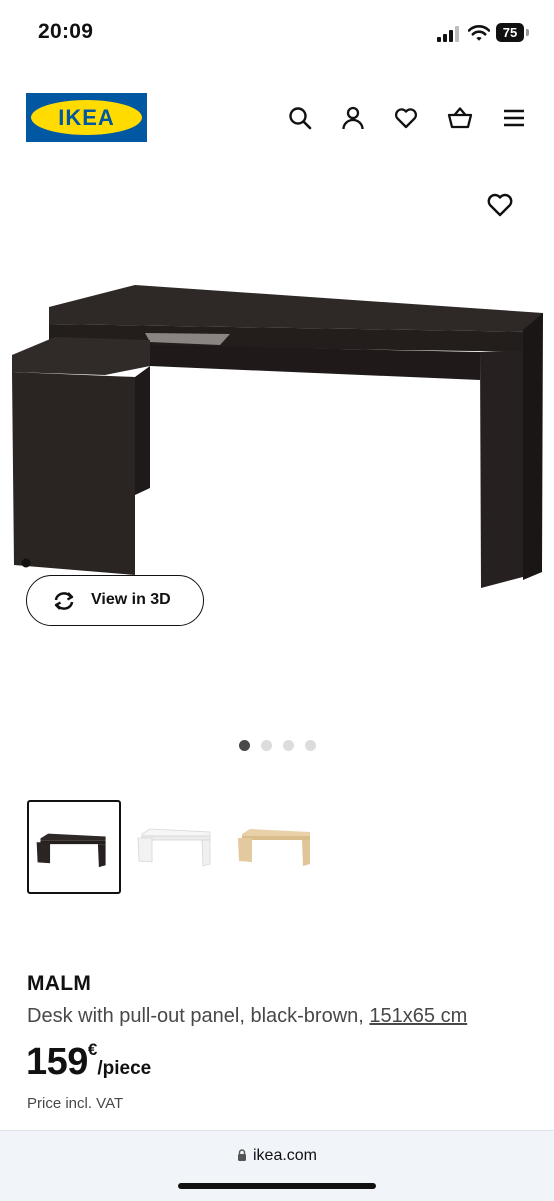 Image resolution: width=554 pixels, height=1201 pixels. What do you see at coordinates (131, 599) in the screenshot?
I see `view-in-3d-label: View in 3D` at bounding box center [131, 599].